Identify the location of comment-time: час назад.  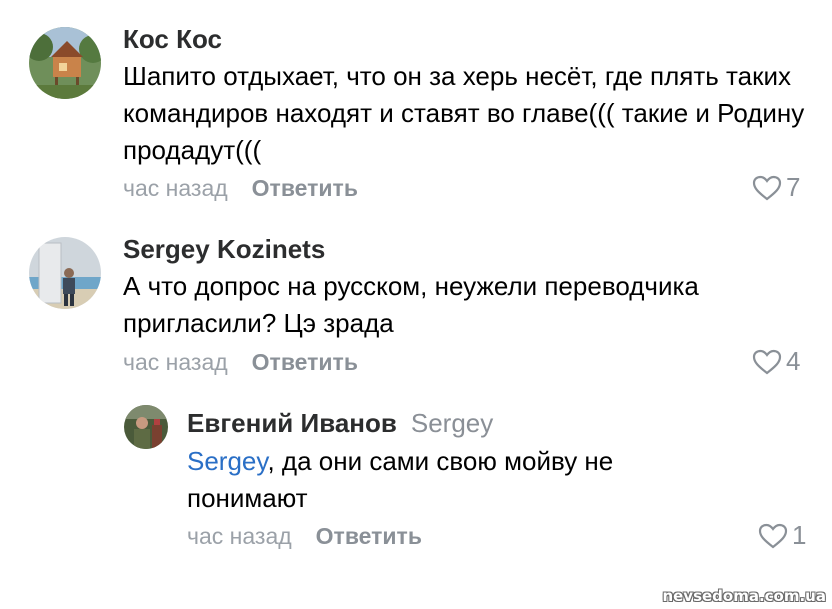
(239, 536).